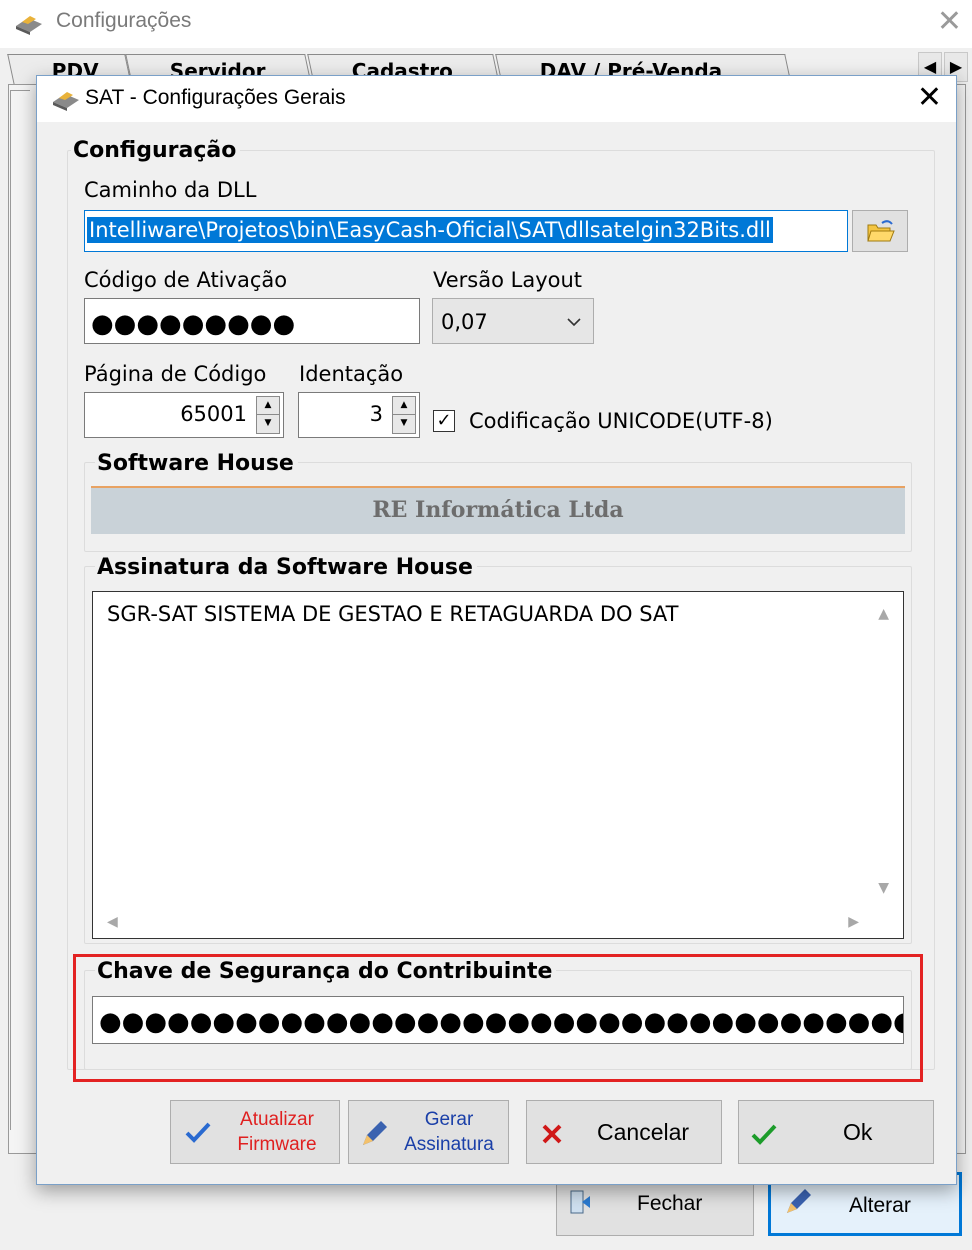  What do you see at coordinates (858, 1132) in the screenshot?
I see `ok-button-label: Ok` at bounding box center [858, 1132].